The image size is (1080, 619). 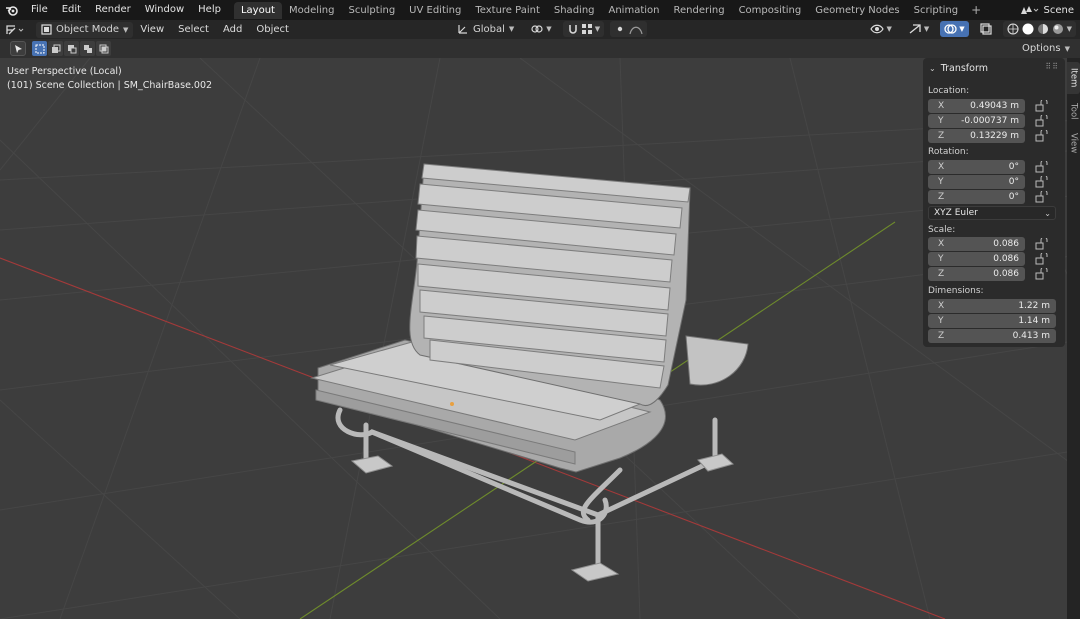 I want to click on orientation-label: Global, so click(x=489, y=29).